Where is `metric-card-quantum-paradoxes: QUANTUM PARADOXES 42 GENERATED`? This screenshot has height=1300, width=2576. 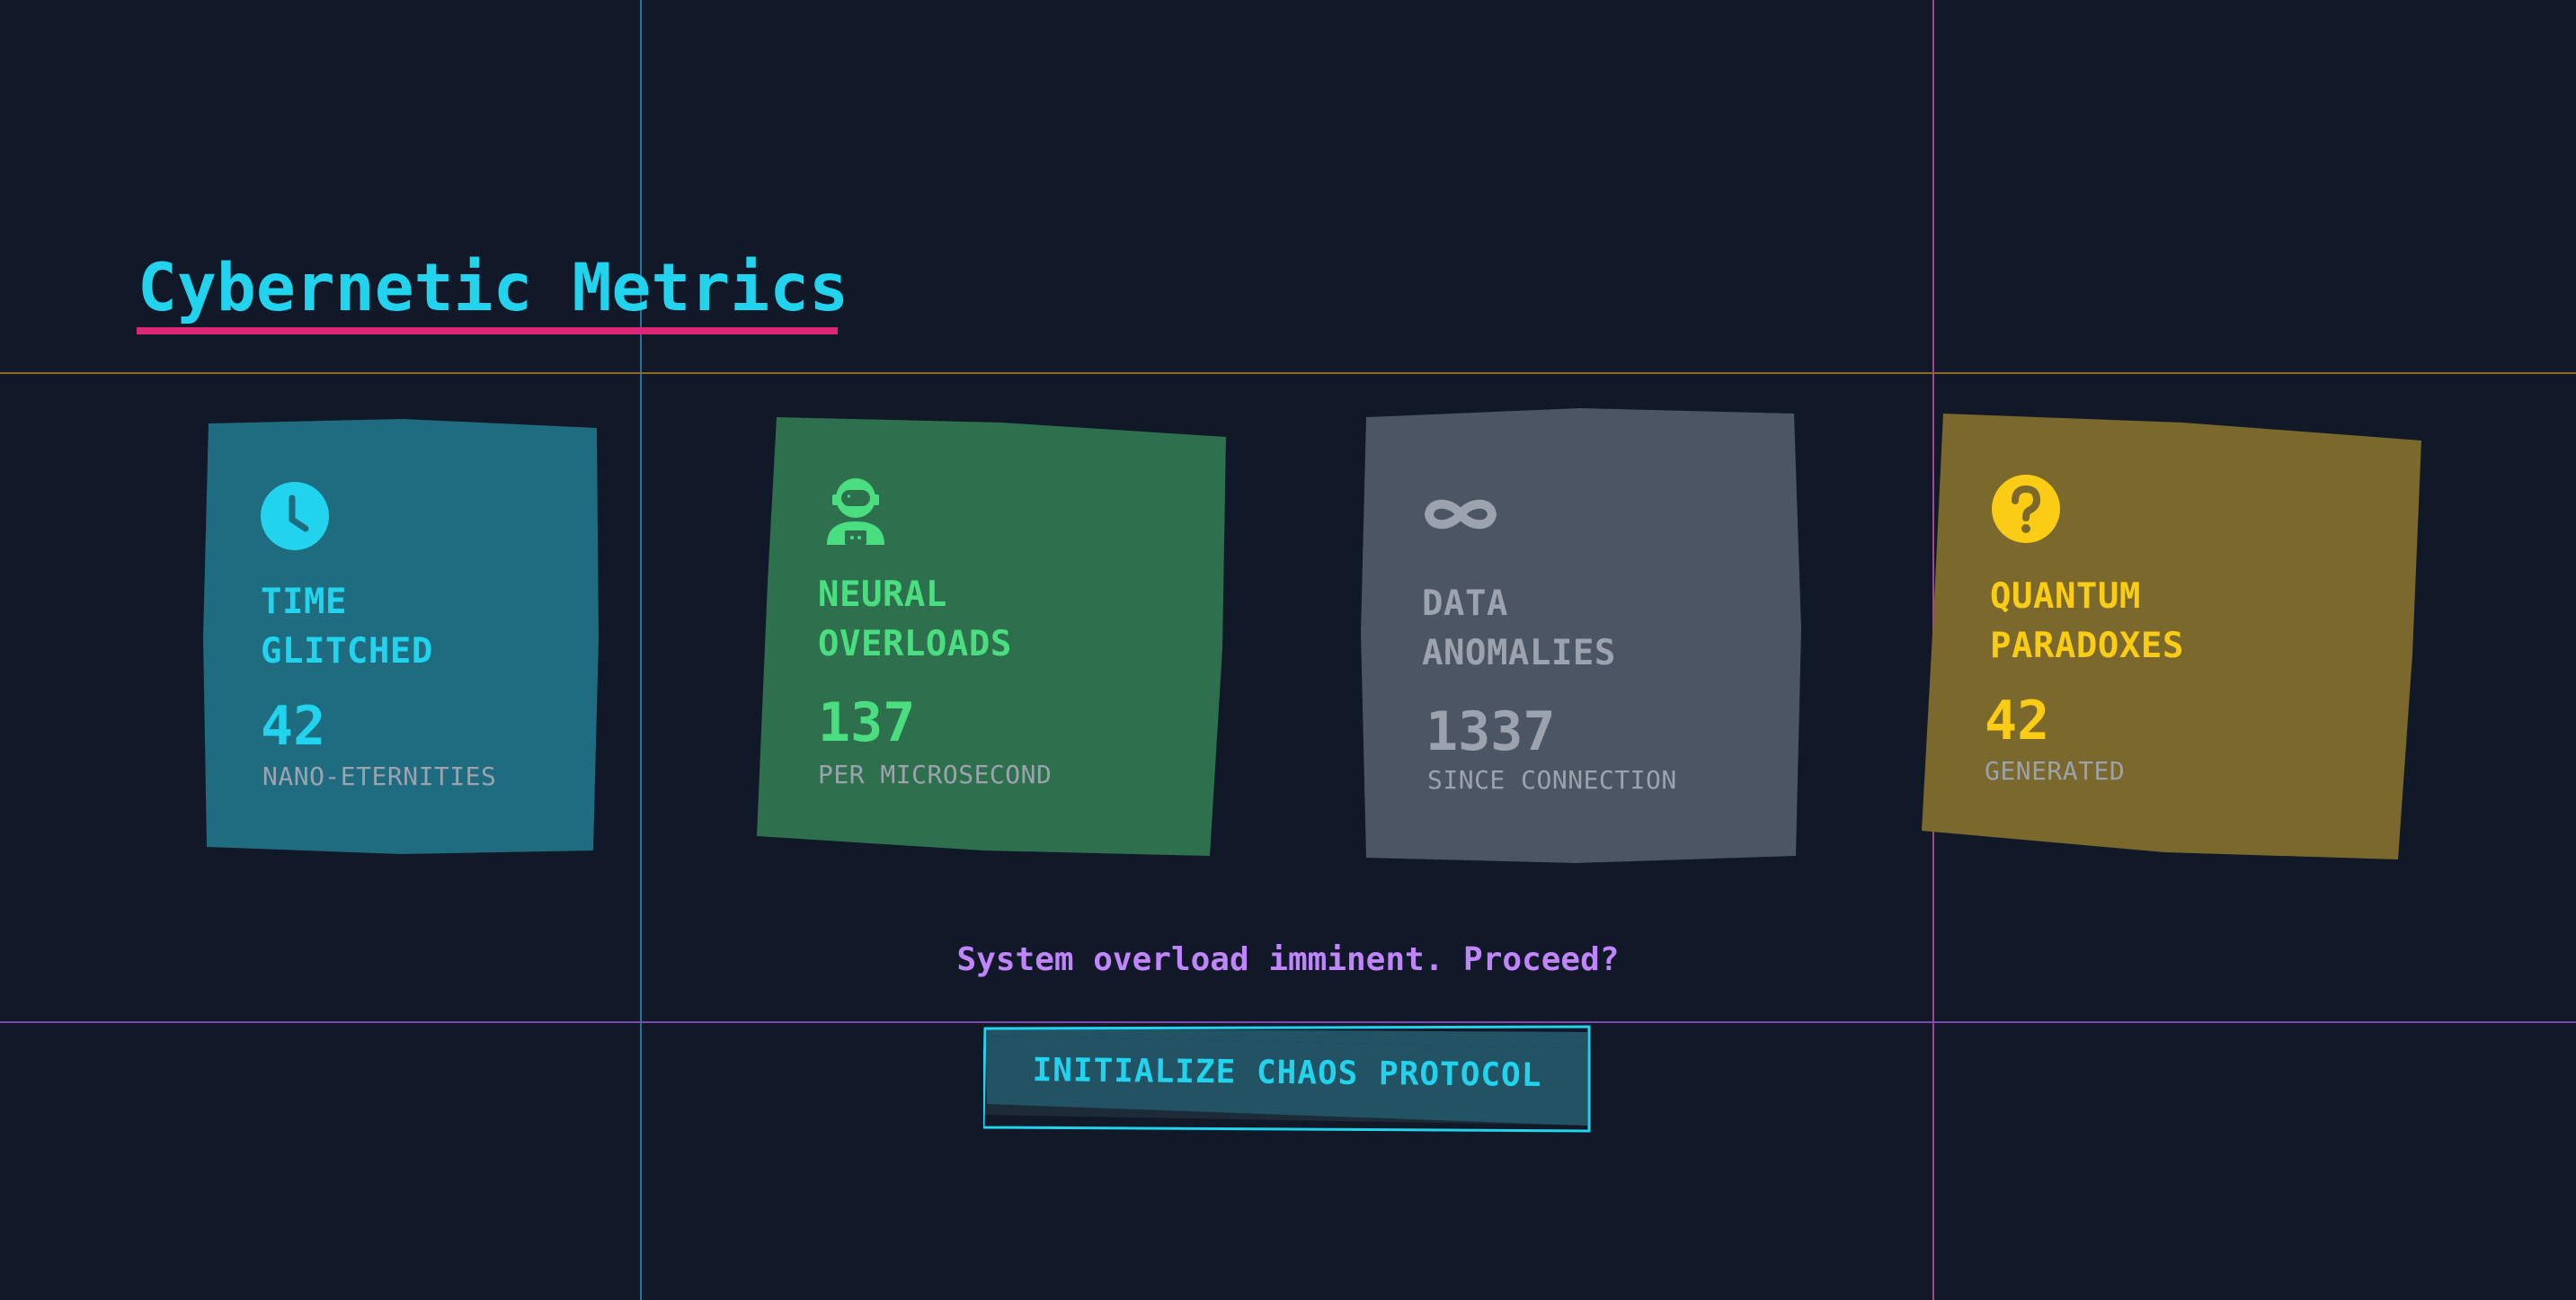
metric-card-quantum-paradoxes: QUANTUM PARADOXES 42 GENERATED is located at coordinates (2171, 636).